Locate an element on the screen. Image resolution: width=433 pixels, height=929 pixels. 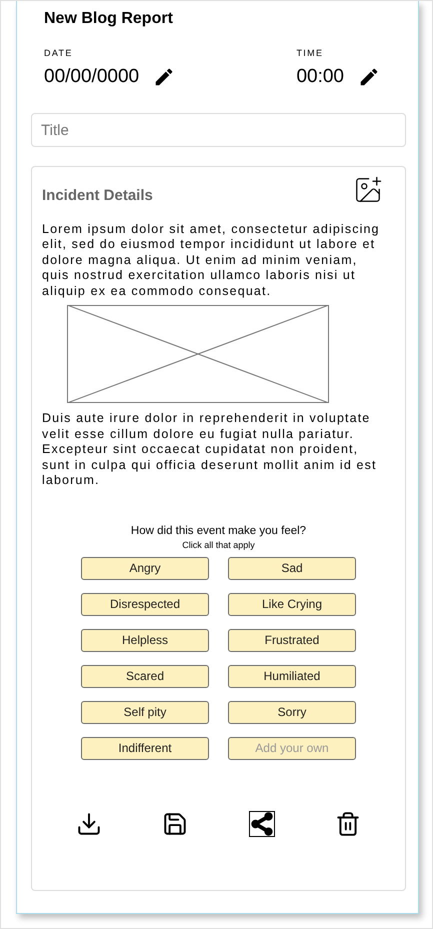
report-title: New Blog Report is located at coordinates (109, 19).